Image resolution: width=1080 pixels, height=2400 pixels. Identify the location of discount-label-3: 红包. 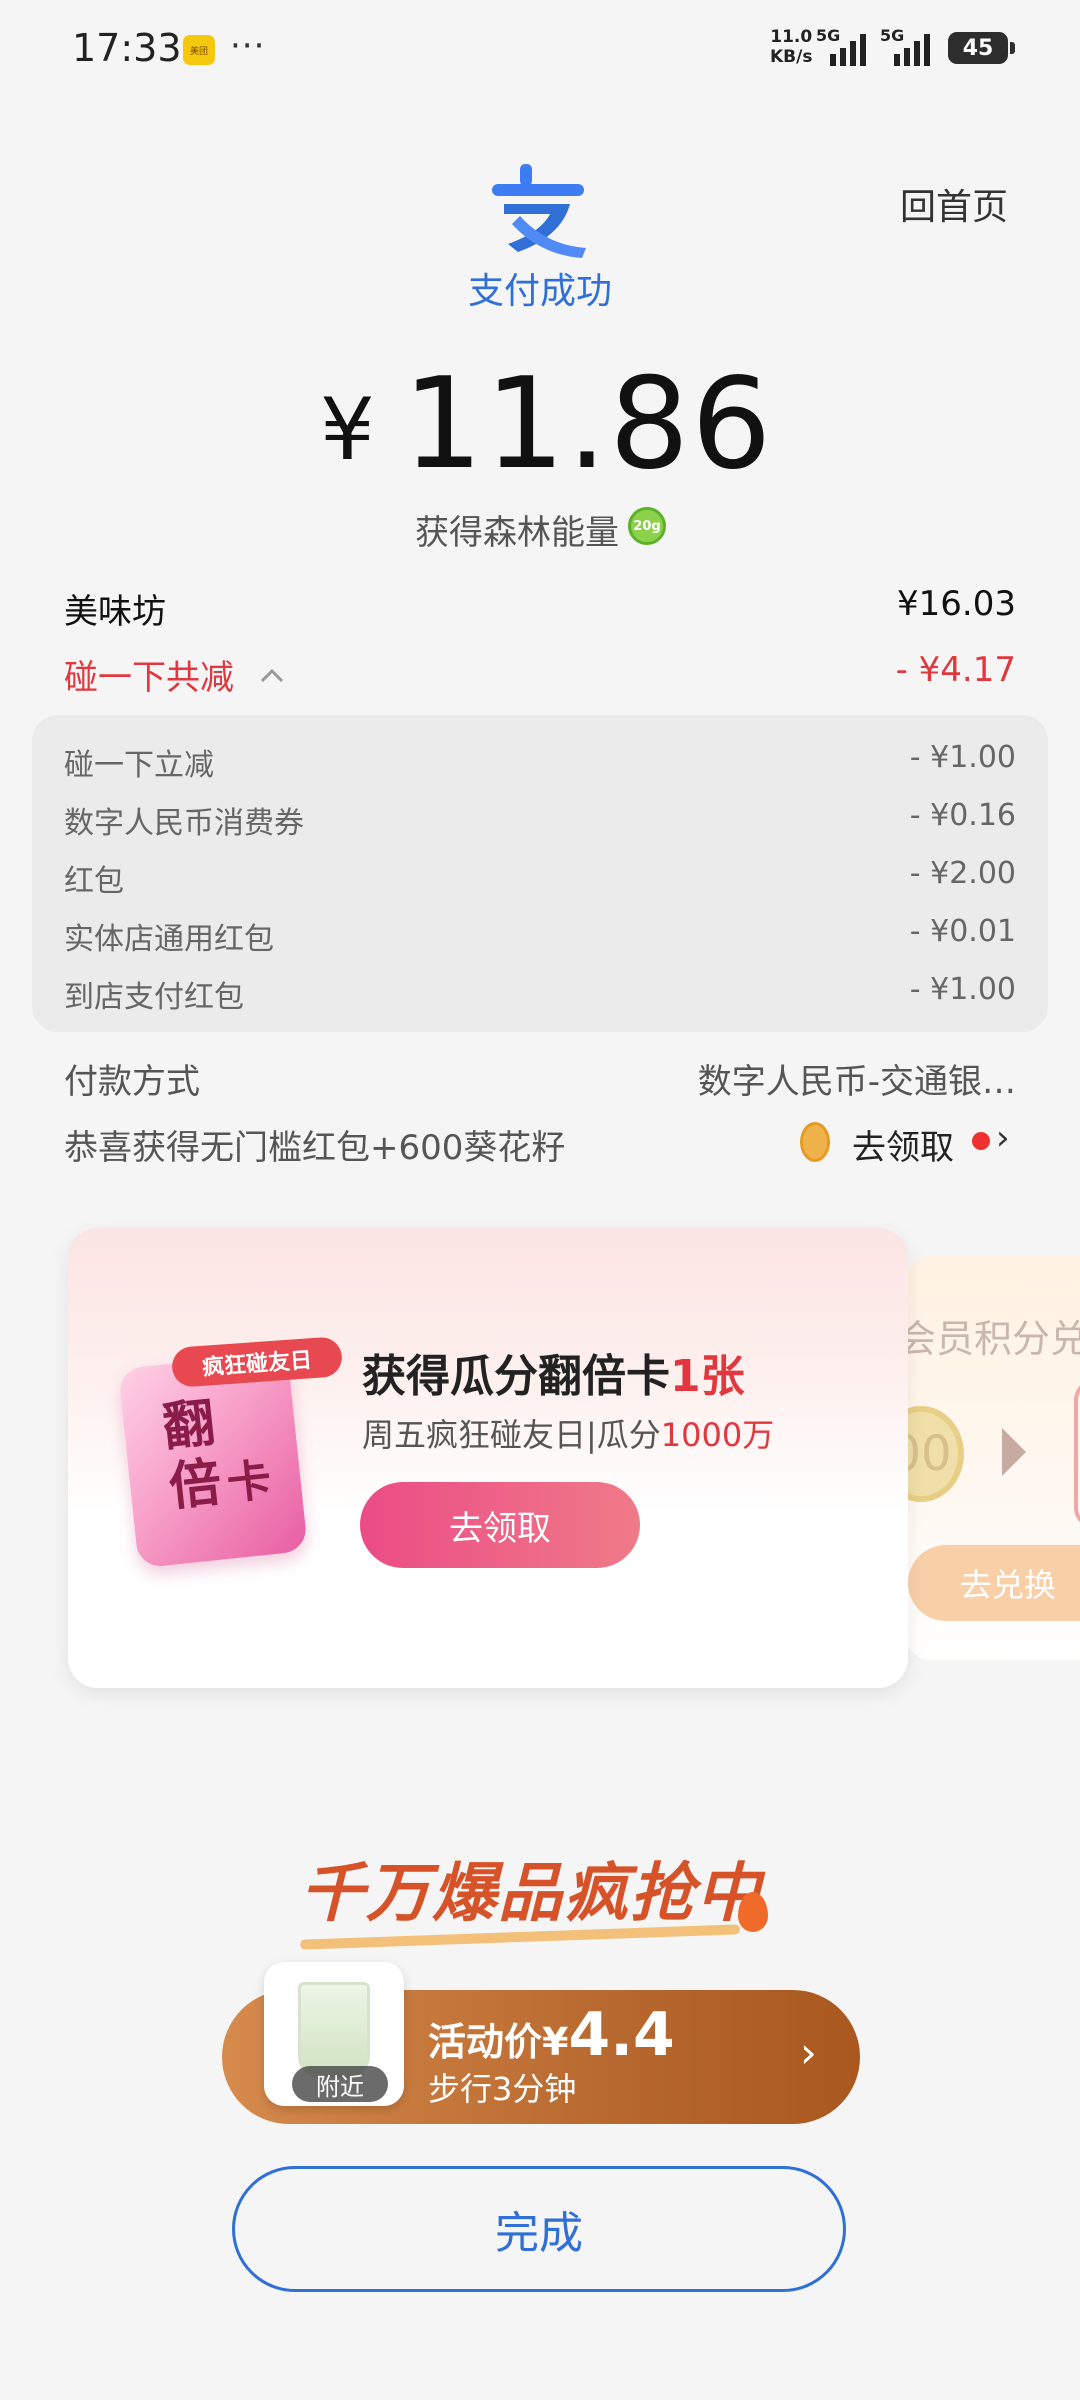
(94, 881).